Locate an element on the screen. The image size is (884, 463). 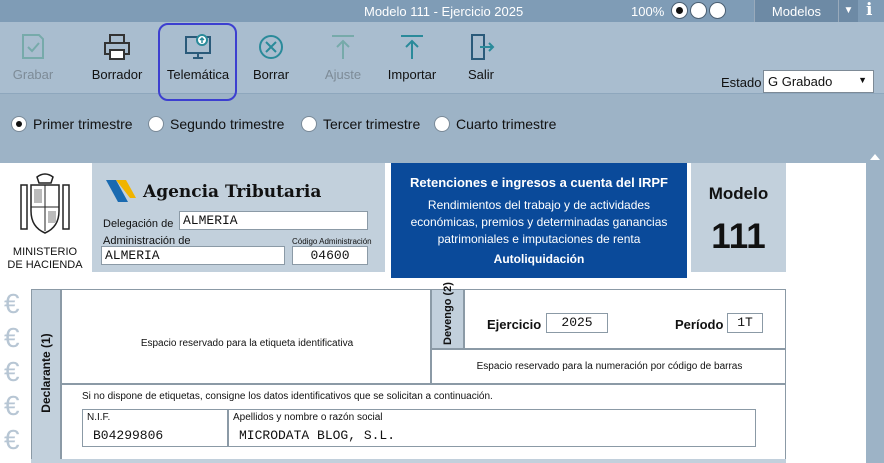
grabar-button: Grabar is located at coordinates (33, 57).